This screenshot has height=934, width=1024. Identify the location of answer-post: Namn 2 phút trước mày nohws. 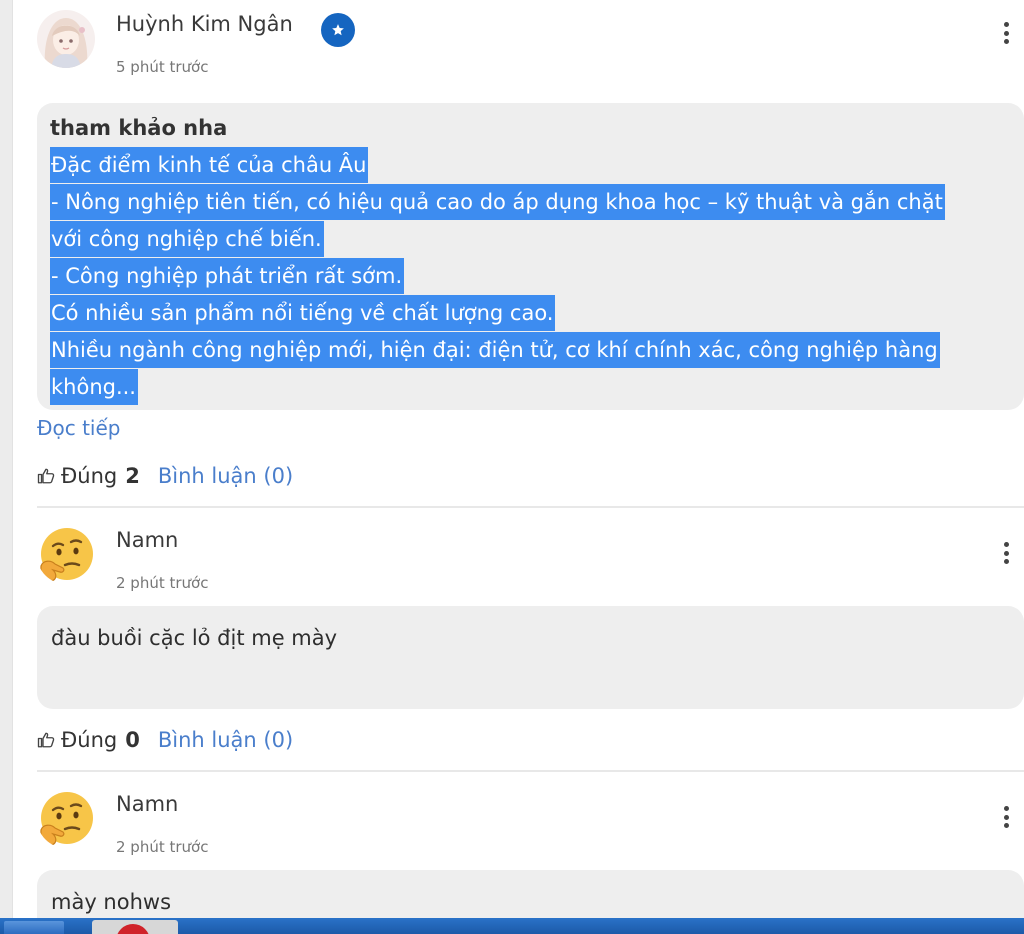
(530, 854).